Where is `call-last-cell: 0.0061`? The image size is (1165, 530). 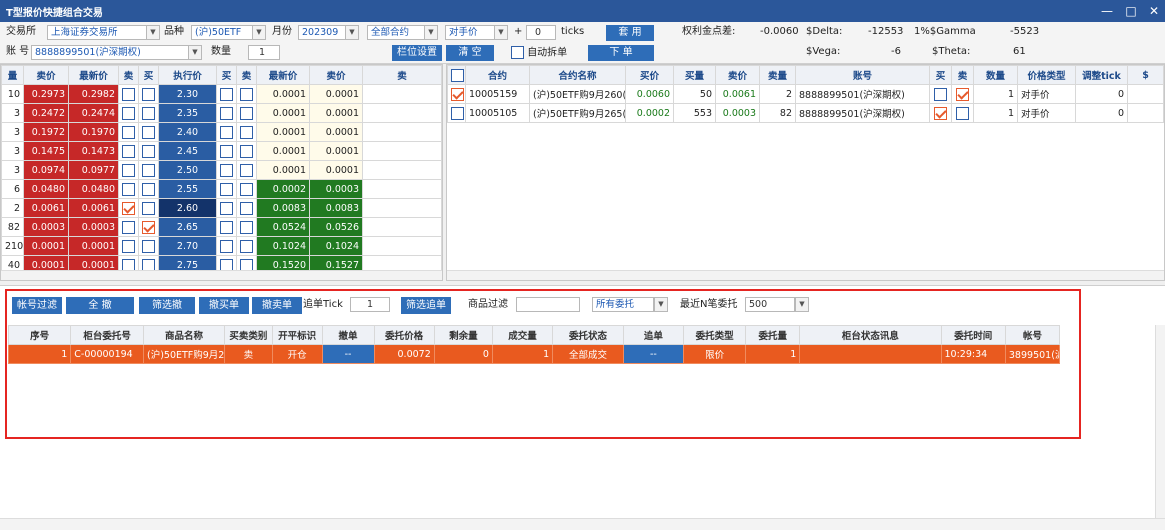 call-last-cell: 0.0061 is located at coordinates (93, 208).